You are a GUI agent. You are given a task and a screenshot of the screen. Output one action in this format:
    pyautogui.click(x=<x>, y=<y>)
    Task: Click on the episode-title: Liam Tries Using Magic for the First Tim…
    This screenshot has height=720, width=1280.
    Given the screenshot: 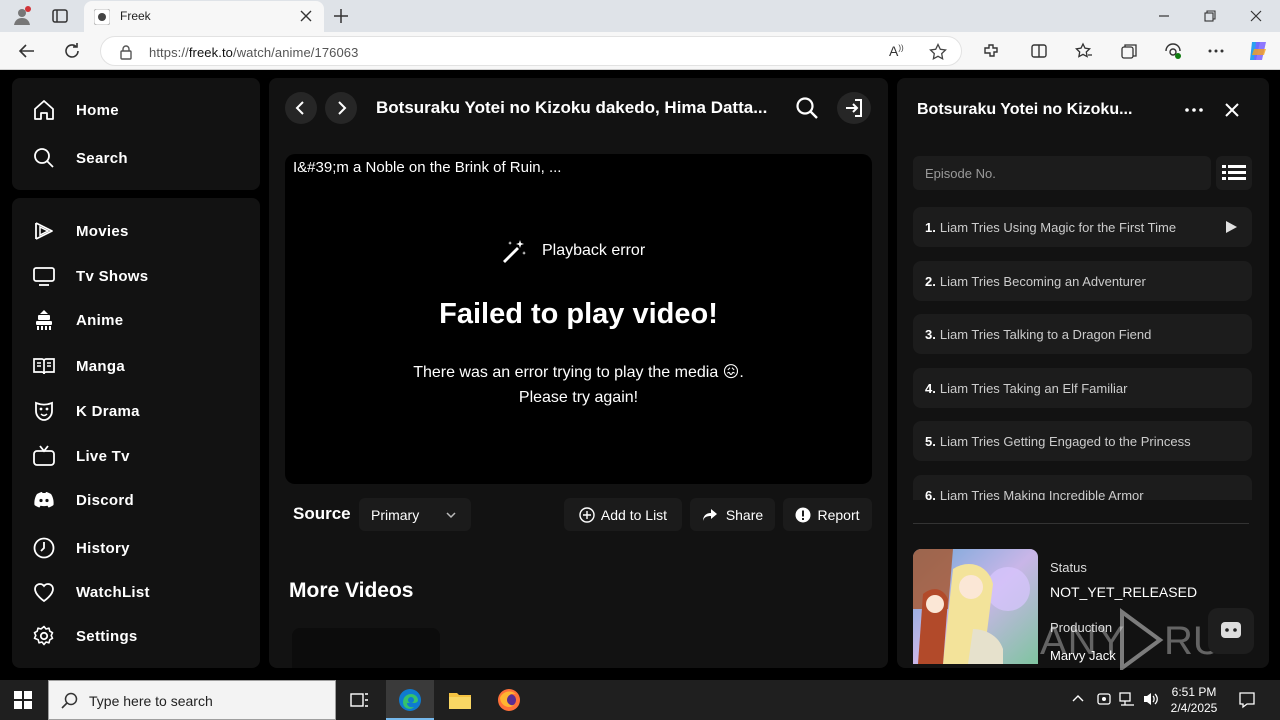 What is the action you would take?
    pyautogui.click(x=1058, y=227)
    